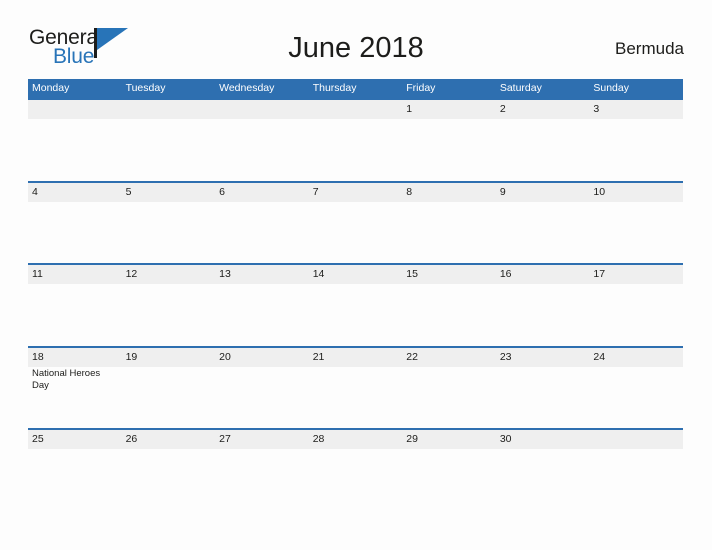  What do you see at coordinates (505, 356) in the screenshot?
I see `day-number: 23` at bounding box center [505, 356].